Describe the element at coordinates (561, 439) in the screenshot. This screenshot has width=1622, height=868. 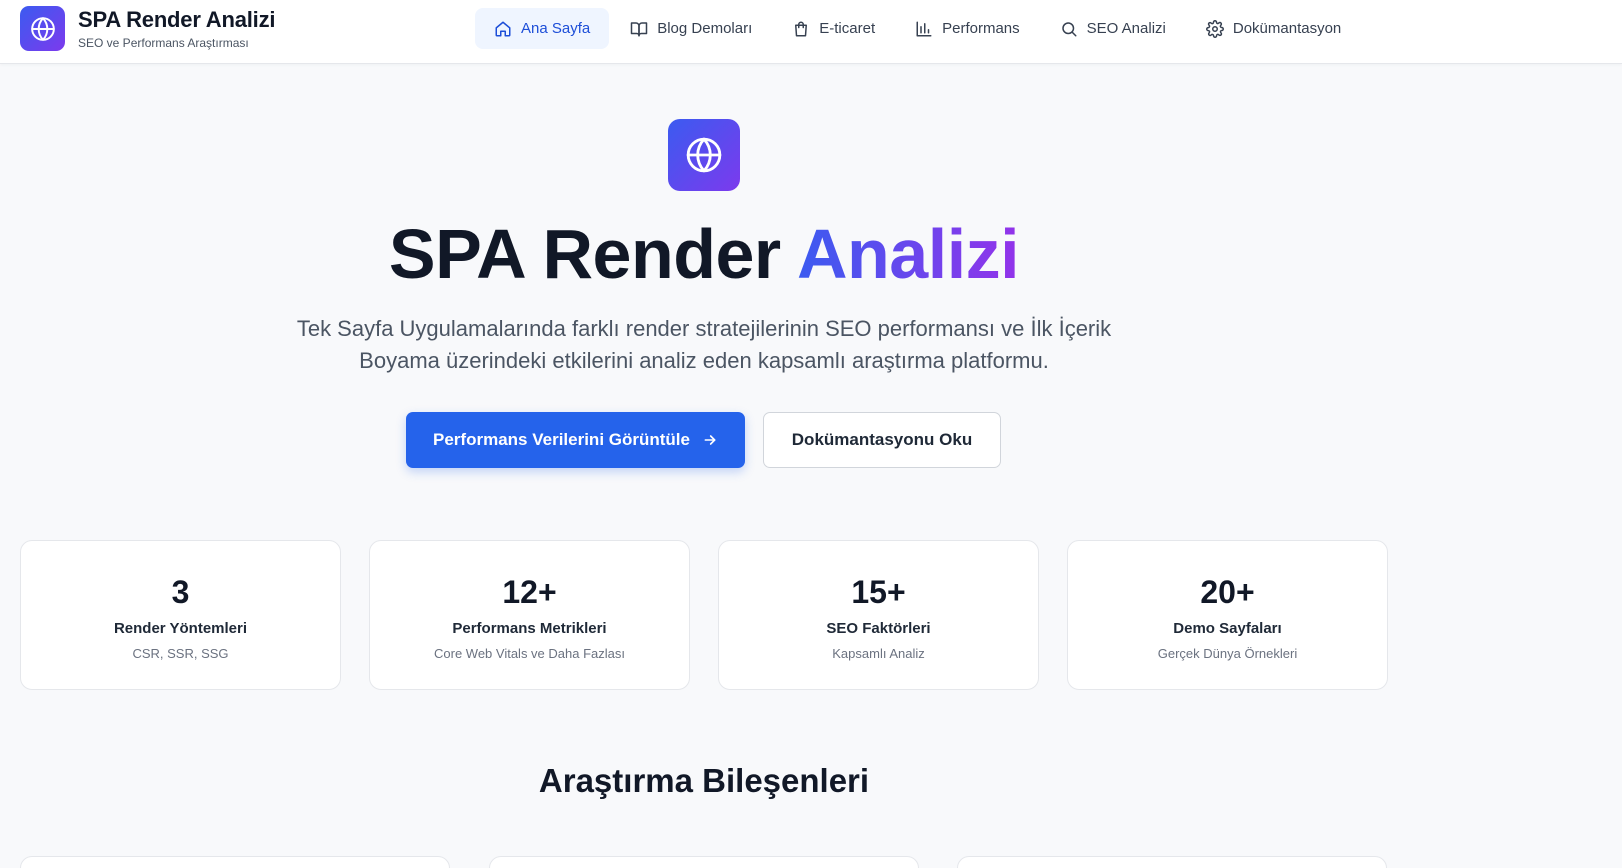
I see `view-performance-button-label: Performans Verilerini Görüntüle` at that location.